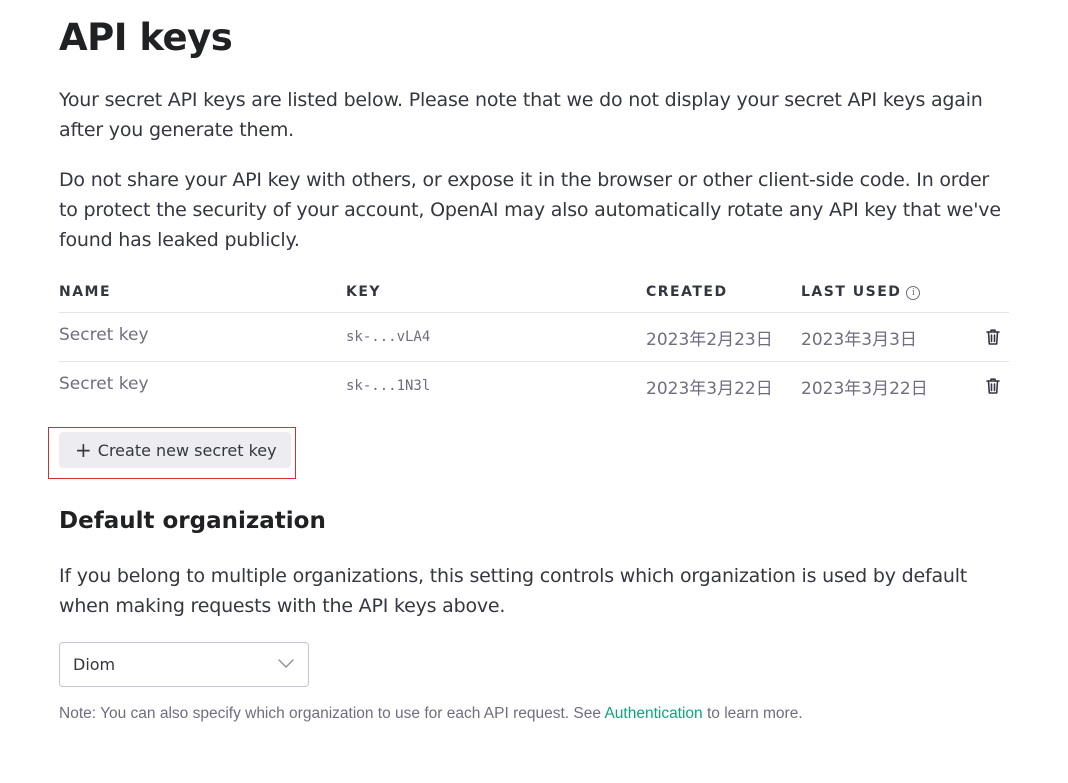 This screenshot has height=783, width=1068. Describe the element at coordinates (192, 521) in the screenshot. I see `default-organization-heading: Default organization` at that location.